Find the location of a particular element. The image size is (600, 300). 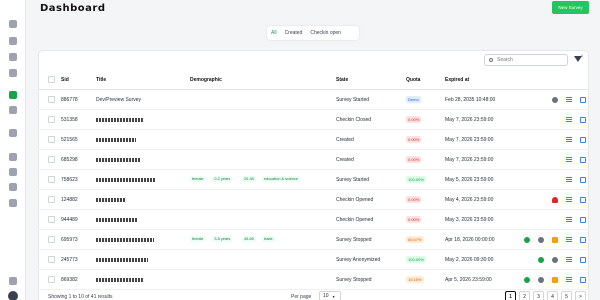

col-sid: Sid is located at coordinates (65, 80).